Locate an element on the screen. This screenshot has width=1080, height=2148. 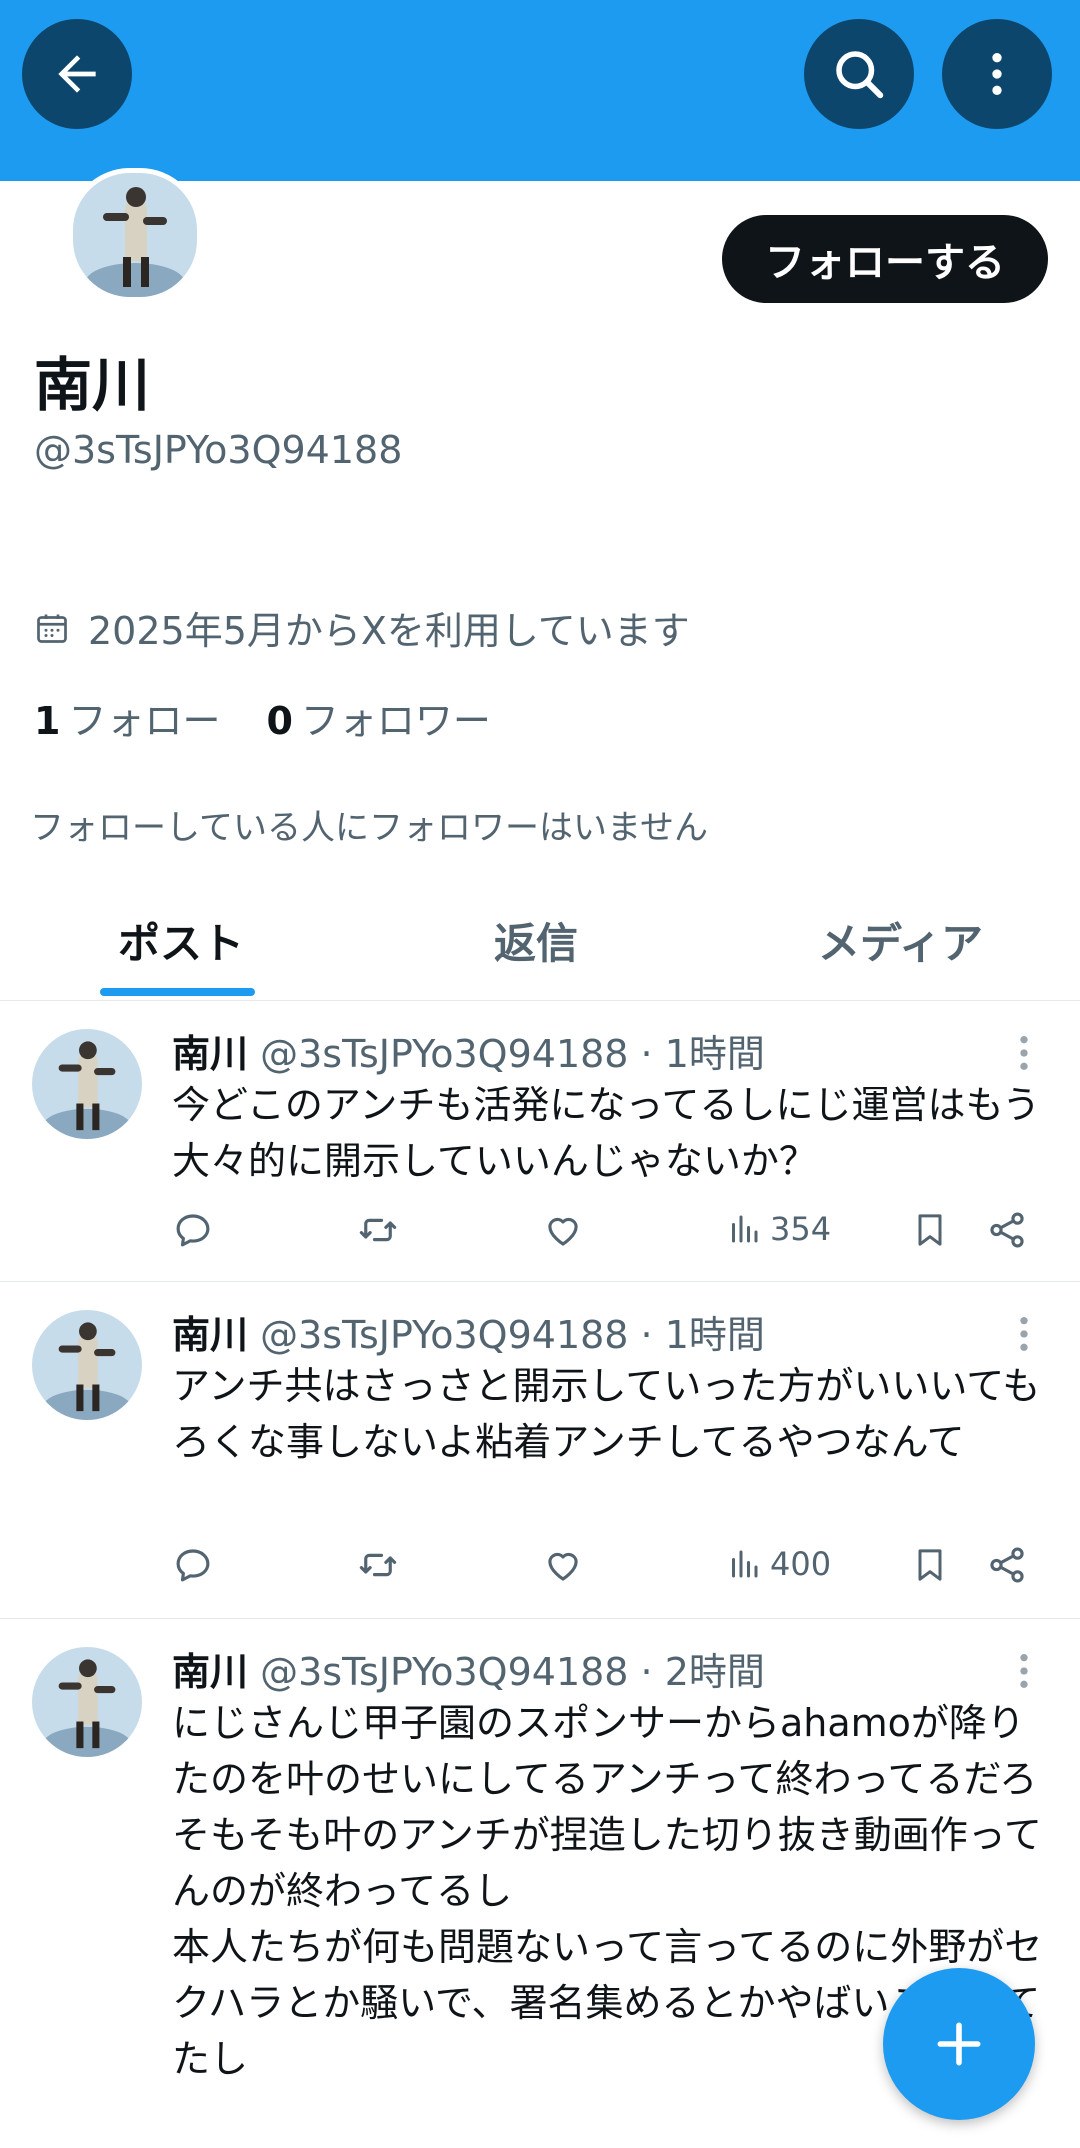
followers-count: 0 is located at coordinates (279, 721).